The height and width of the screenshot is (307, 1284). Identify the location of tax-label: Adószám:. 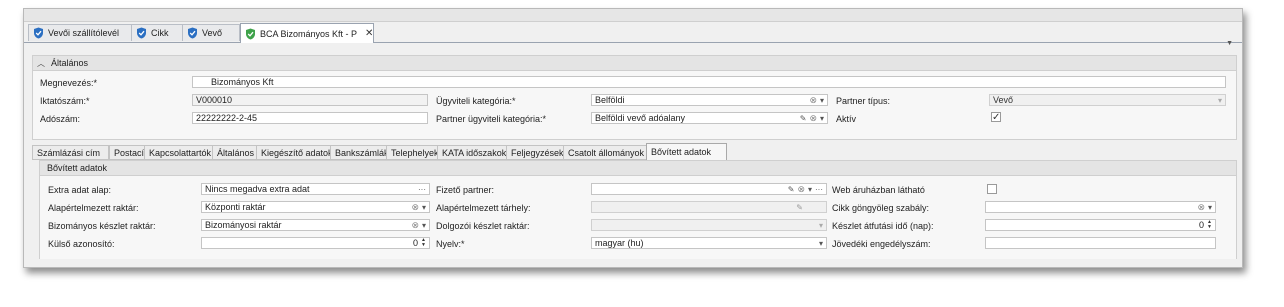
(60, 119).